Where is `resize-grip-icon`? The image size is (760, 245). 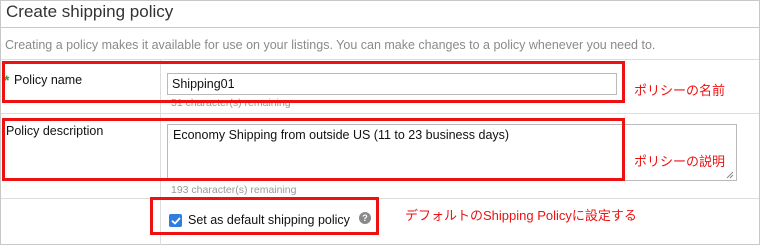
resize-grip-icon is located at coordinates (730, 175).